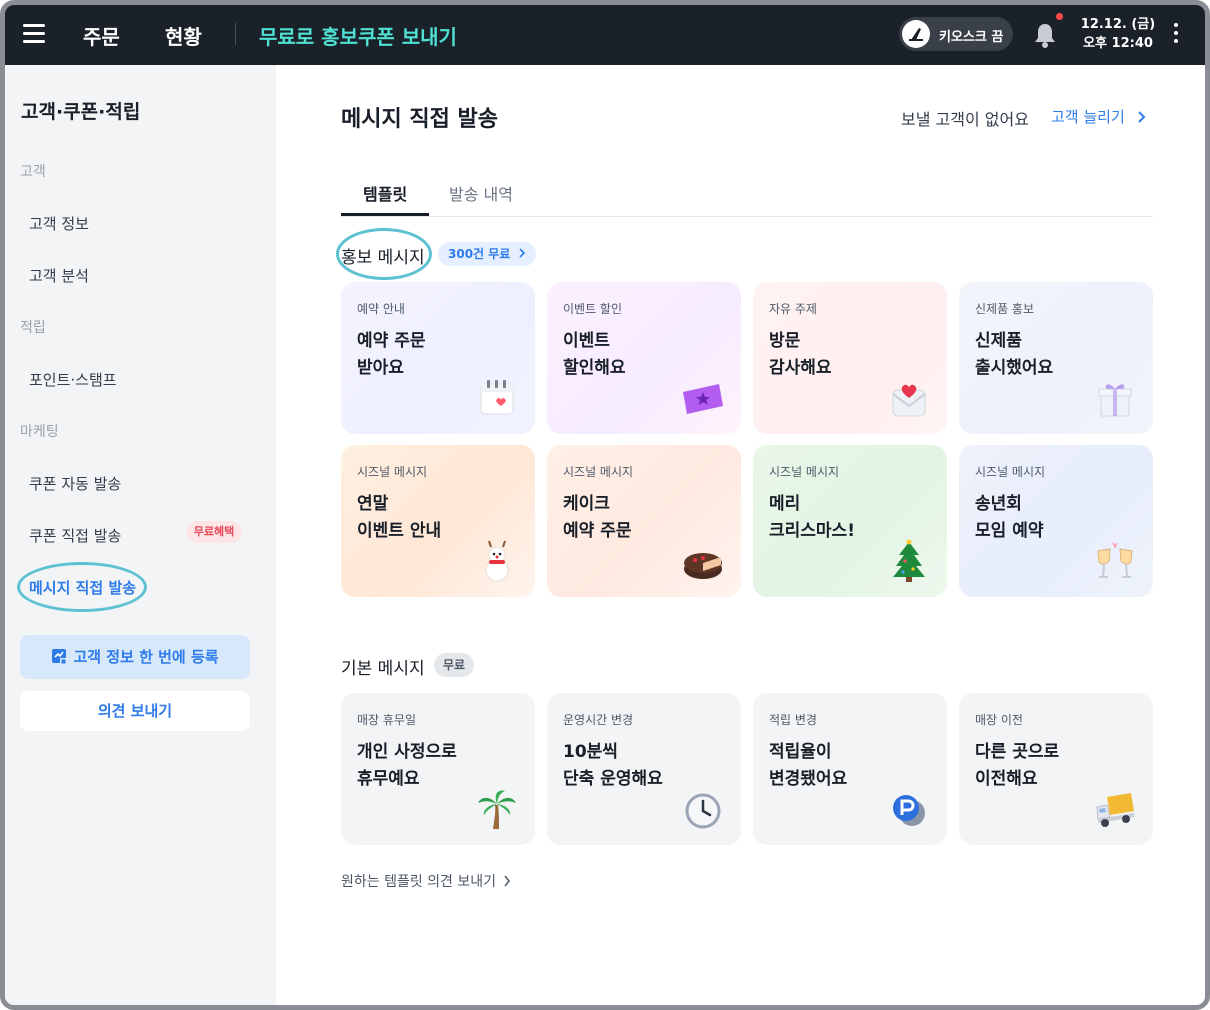 The height and width of the screenshot is (1010, 1210). I want to click on card-title-line2: 단축 운영해요, so click(613, 779).